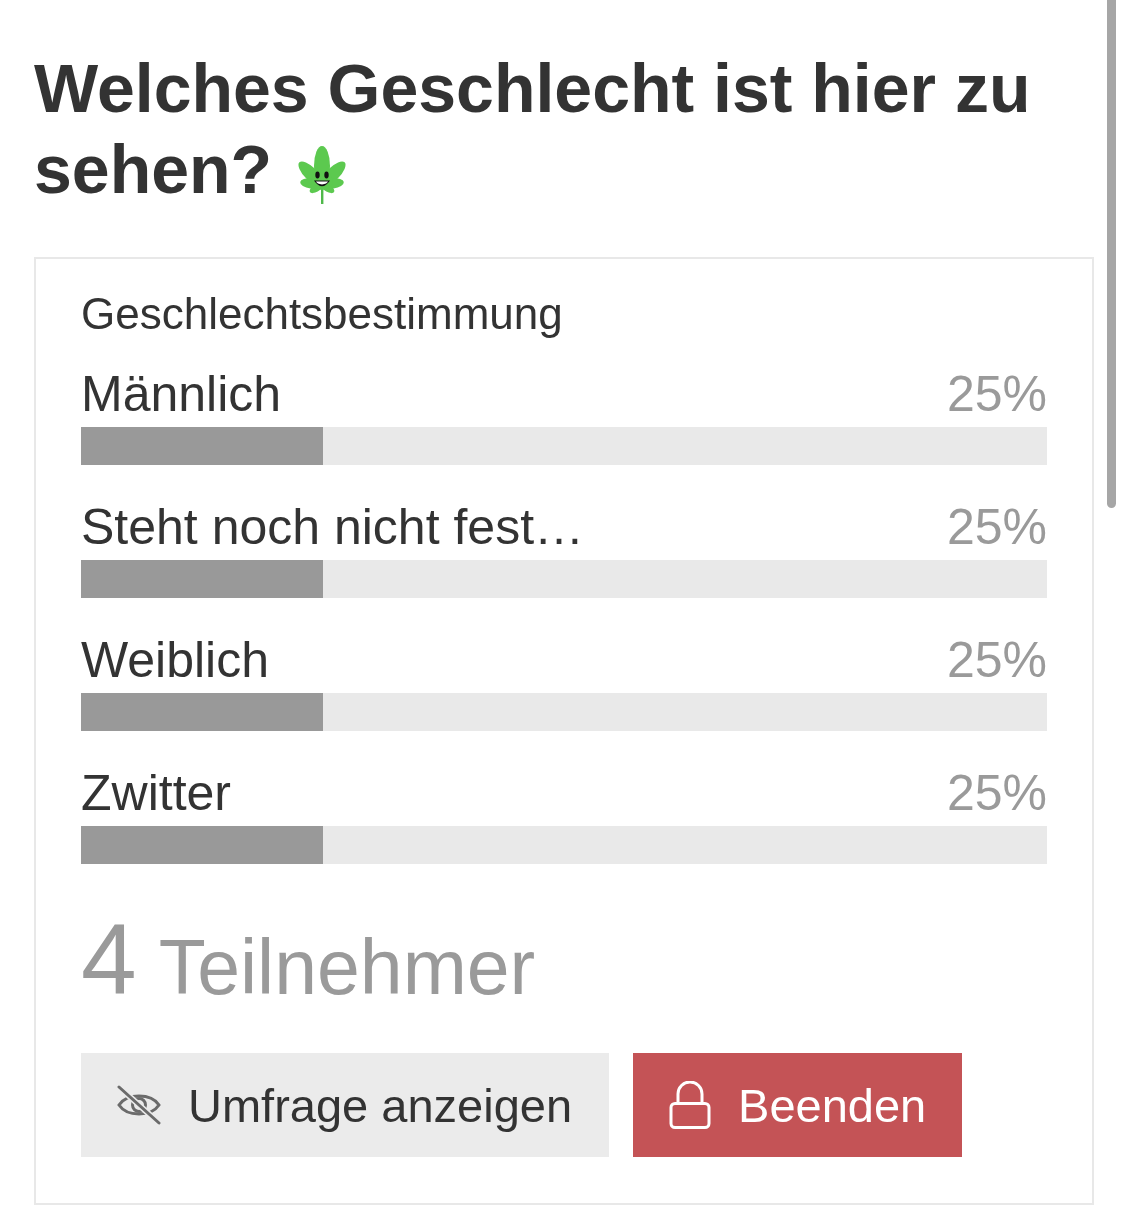 This screenshot has height=1230, width=1125. Describe the element at coordinates (175, 660) in the screenshot. I see `option-label: Weiblich` at that location.